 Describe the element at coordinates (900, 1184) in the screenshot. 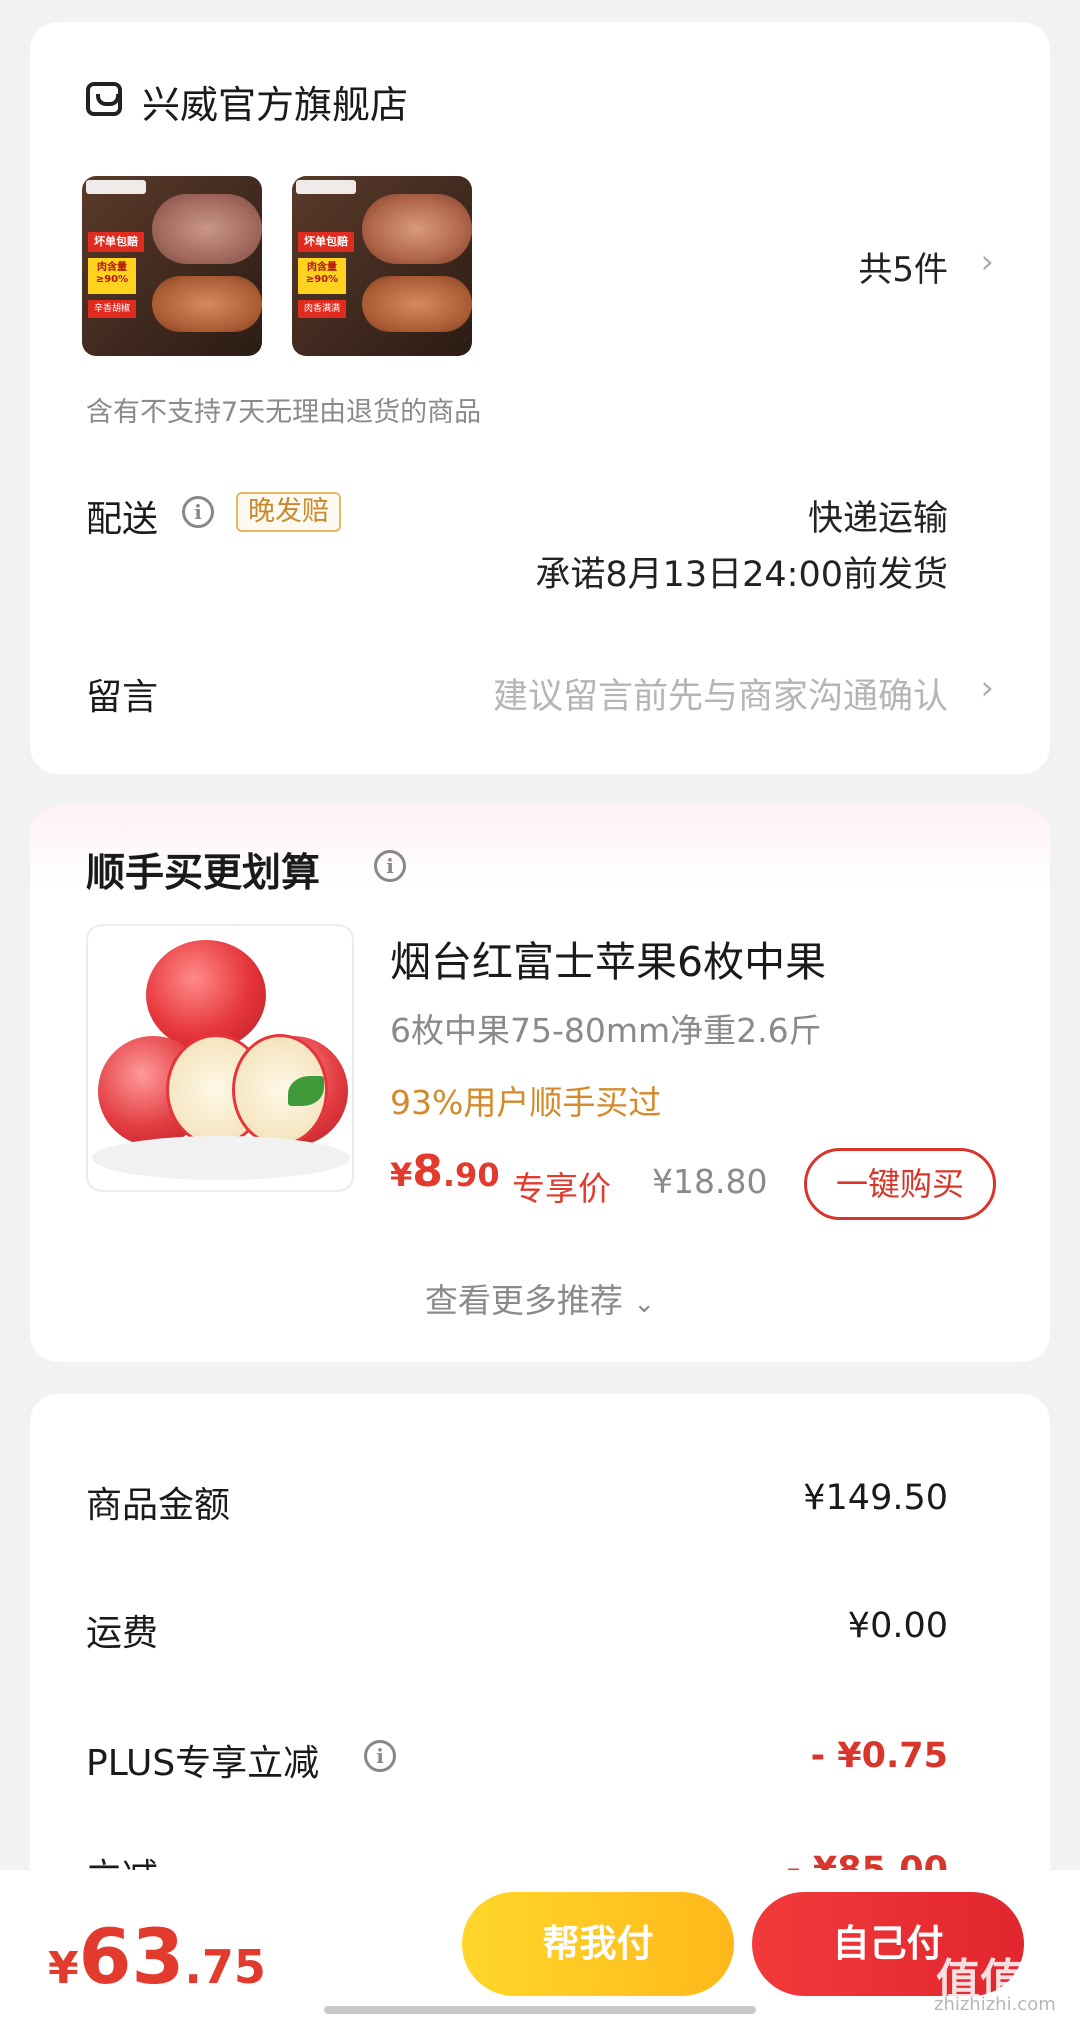

I see `one-click-buy-button: 一键购买` at that location.